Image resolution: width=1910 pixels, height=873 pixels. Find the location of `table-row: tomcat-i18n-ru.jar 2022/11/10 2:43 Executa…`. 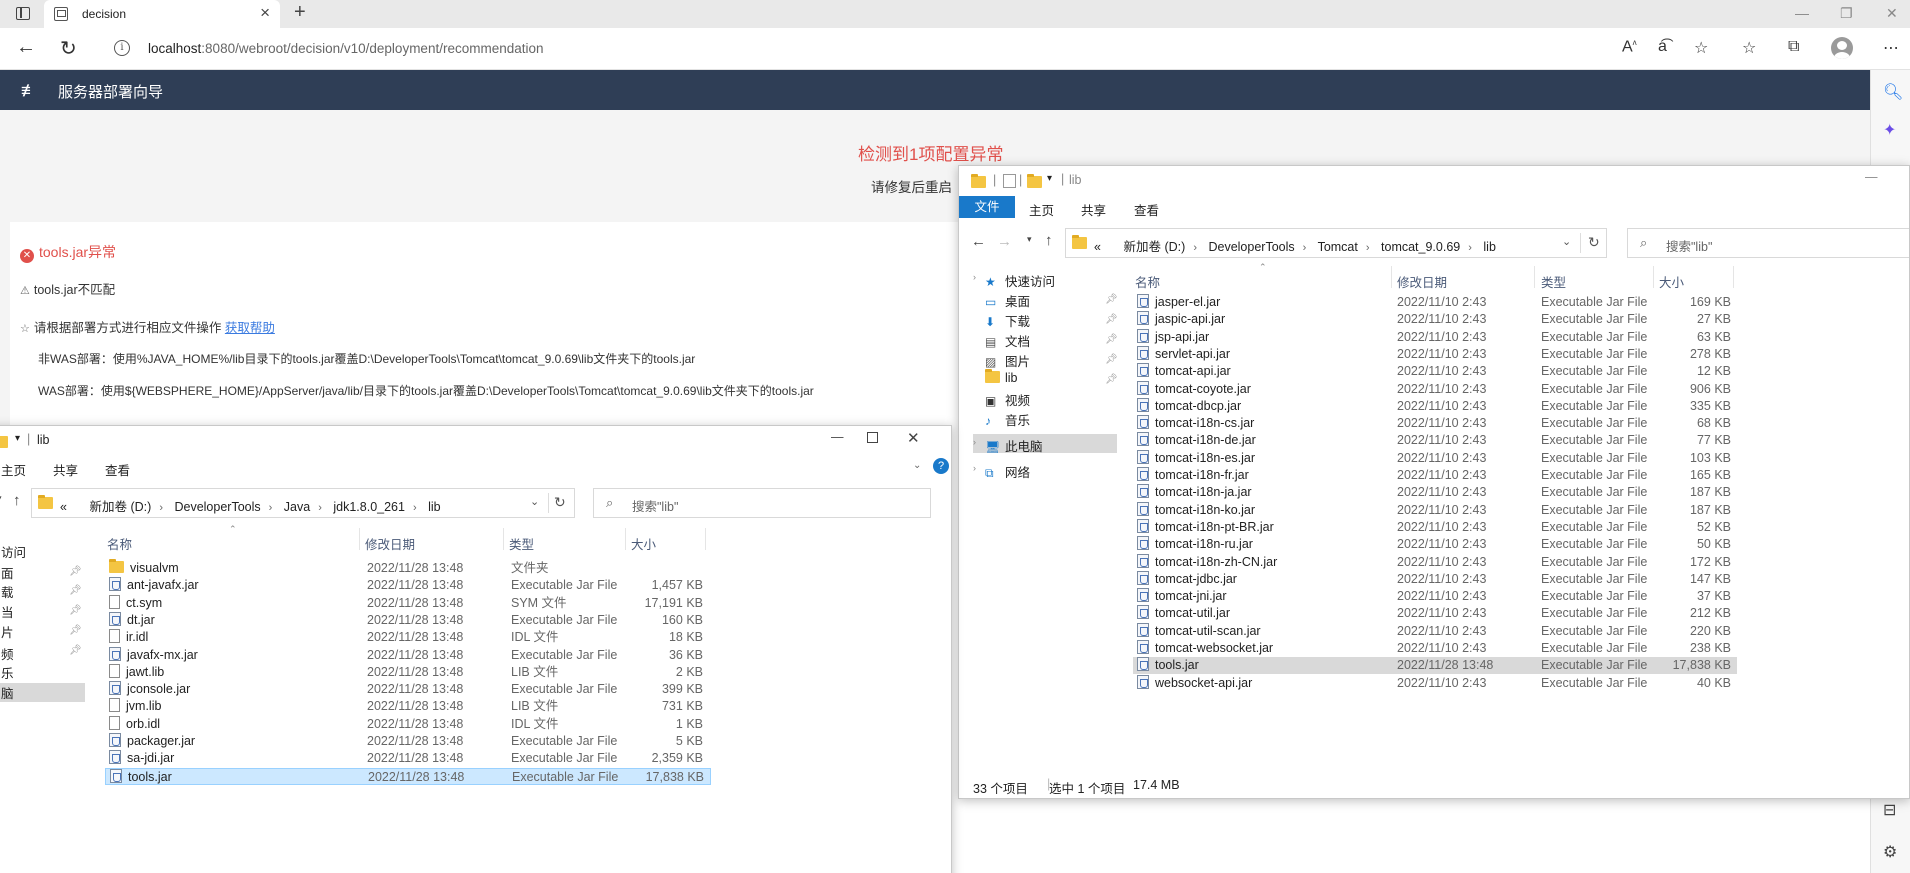

table-row: tomcat-i18n-ru.jar 2022/11/10 2:43 Executa… is located at coordinates (1435, 544).